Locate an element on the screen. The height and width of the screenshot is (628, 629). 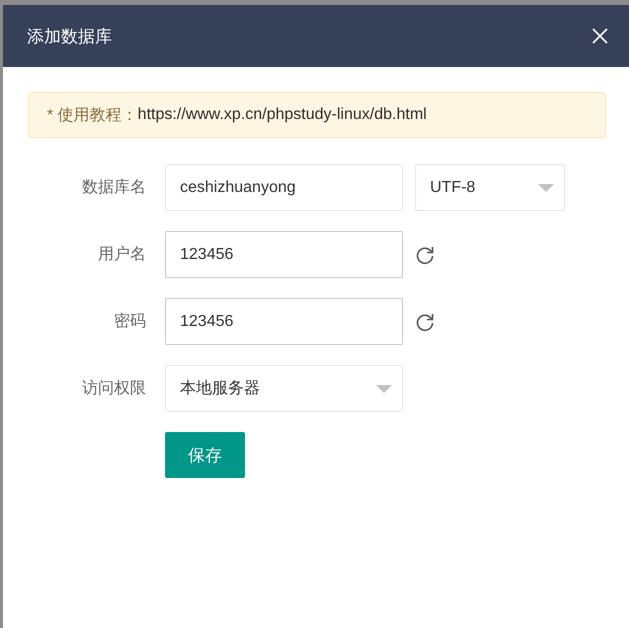
save-button: 保存 is located at coordinates (205, 455).